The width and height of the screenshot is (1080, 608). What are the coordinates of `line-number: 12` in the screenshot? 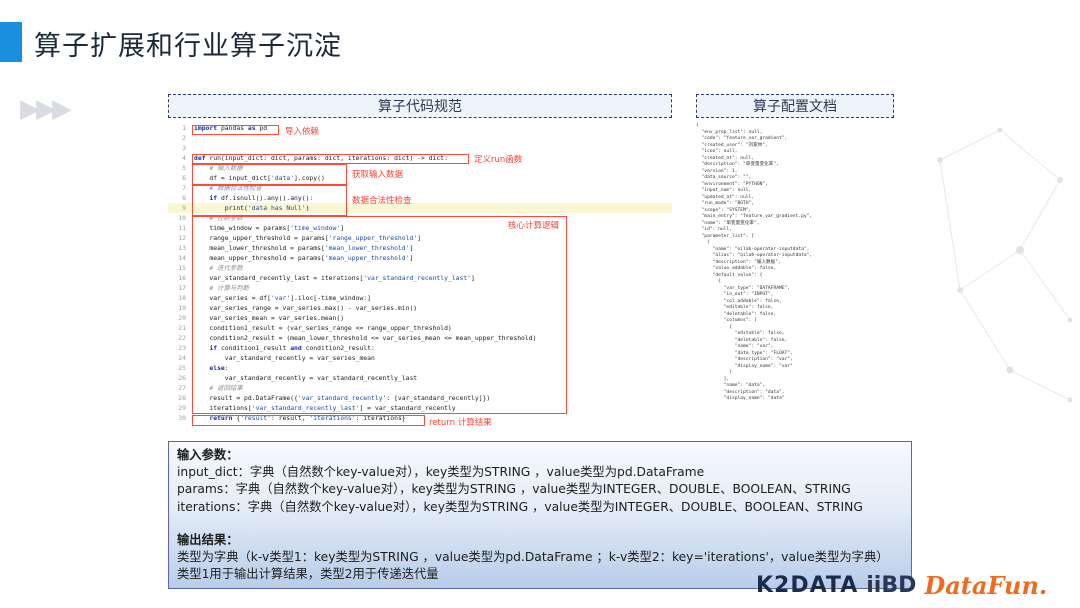 It's located at (182, 238).